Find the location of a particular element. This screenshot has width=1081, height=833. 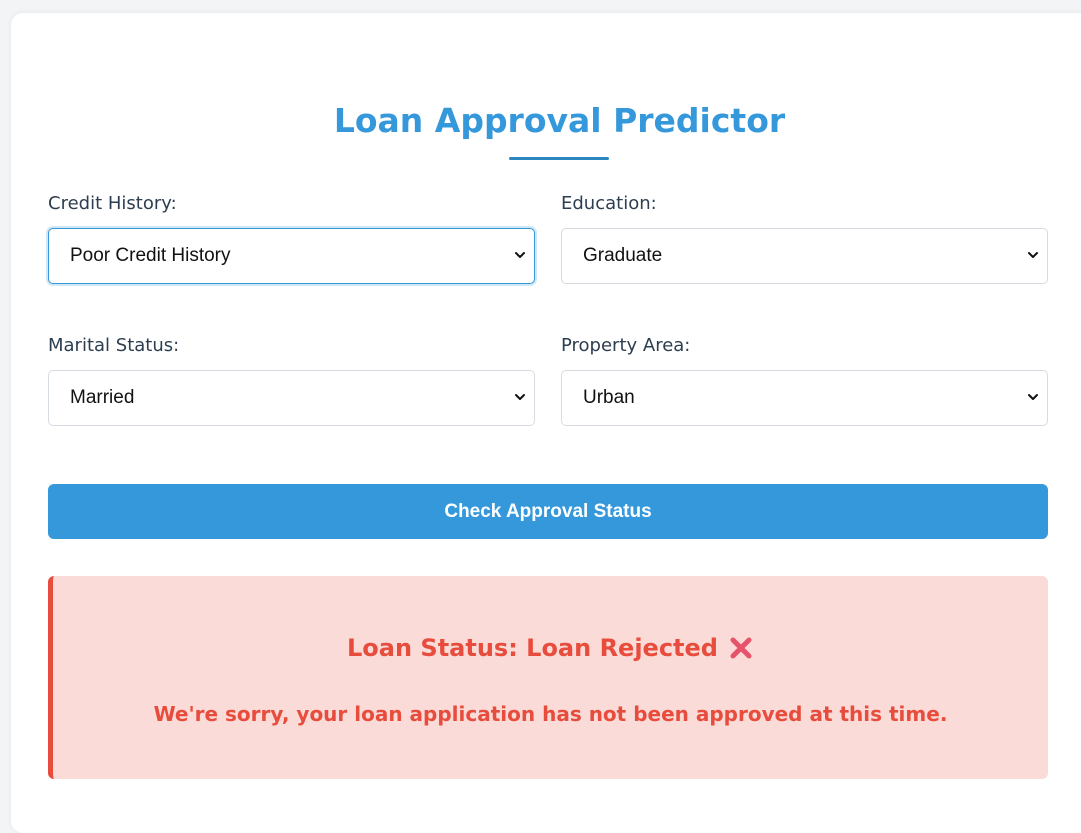

marital-status-label: Marital Status: is located at coordinates (114, 345).